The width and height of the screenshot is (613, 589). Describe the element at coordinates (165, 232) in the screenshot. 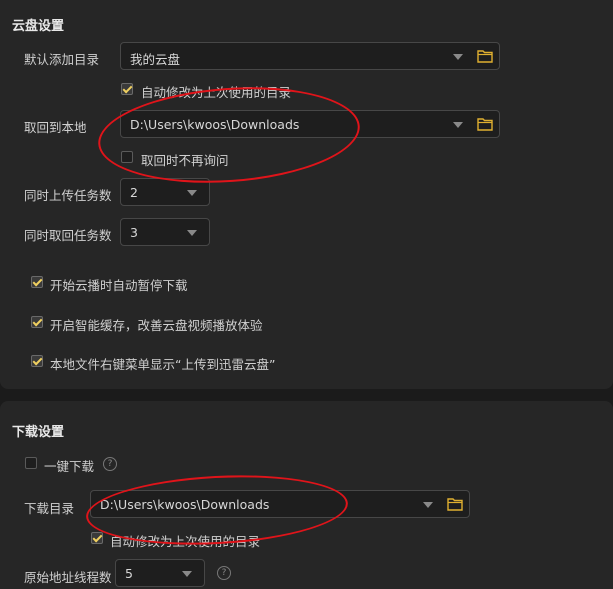

I see `fetch-tasks-select: 3` at that location.